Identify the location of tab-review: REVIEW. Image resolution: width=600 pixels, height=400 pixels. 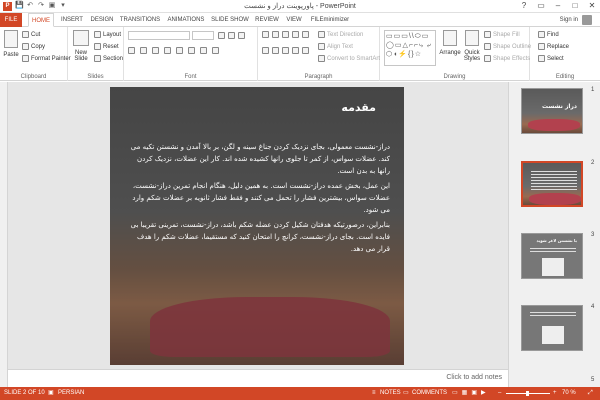
(267, 20).